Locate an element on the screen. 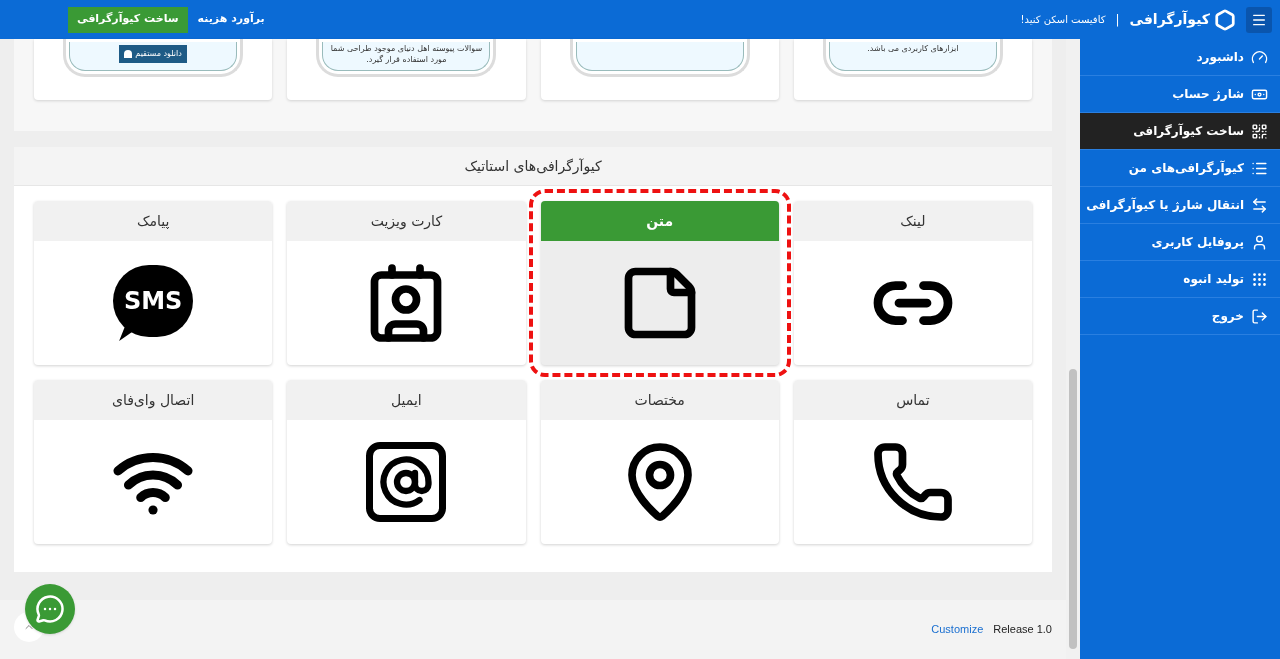 The width and height of the screenshot is (1280, 659). logo-icon is located at coordinates (1225, 19).